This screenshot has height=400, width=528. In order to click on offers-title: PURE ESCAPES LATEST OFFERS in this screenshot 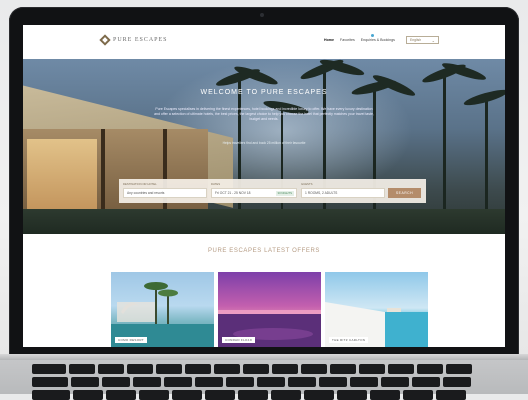, I will do `click(264, 251)`.